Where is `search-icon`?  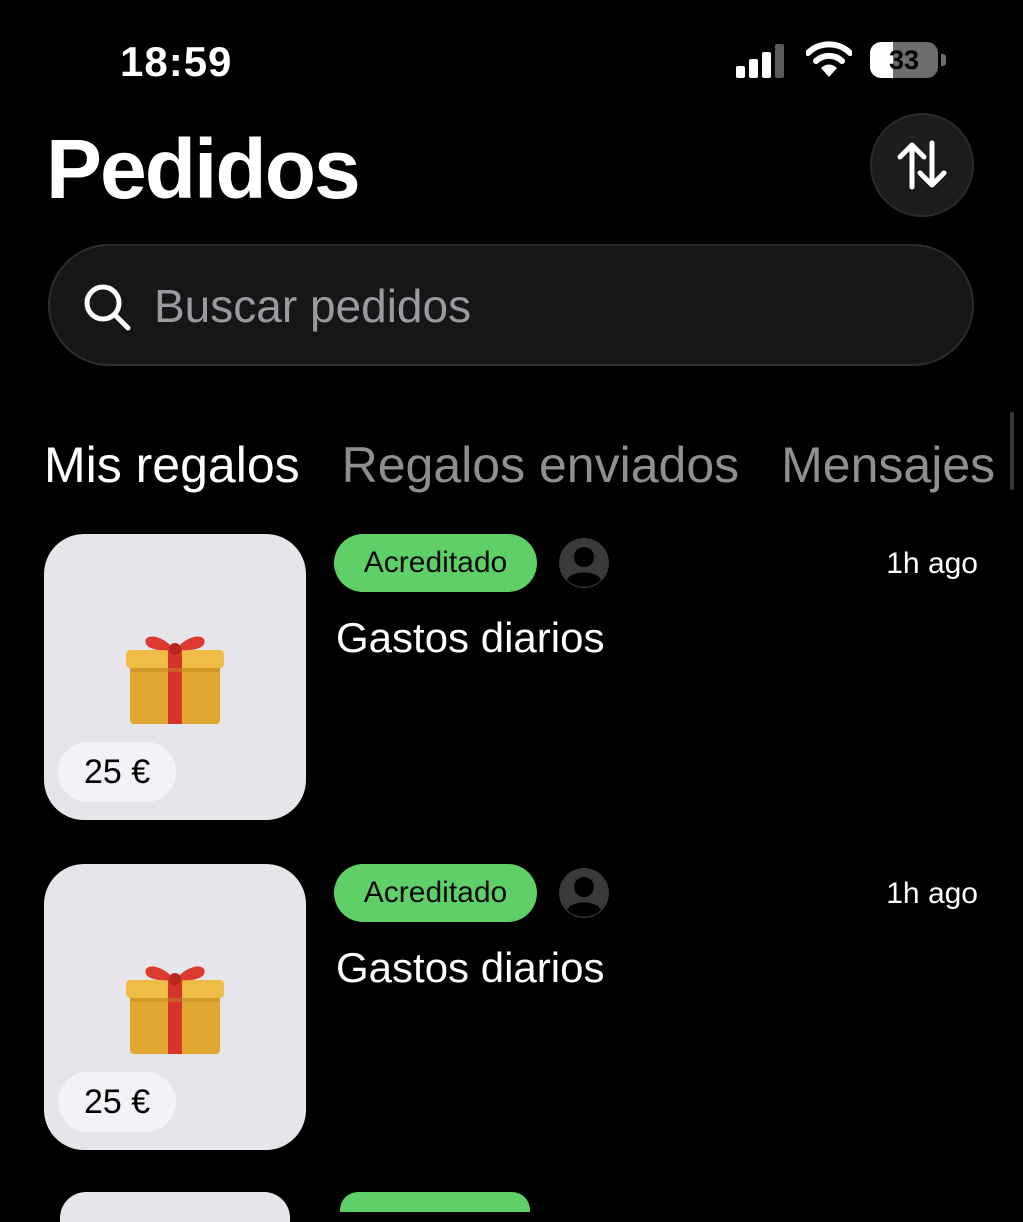 search-icon is located at coordinates (107, 307).